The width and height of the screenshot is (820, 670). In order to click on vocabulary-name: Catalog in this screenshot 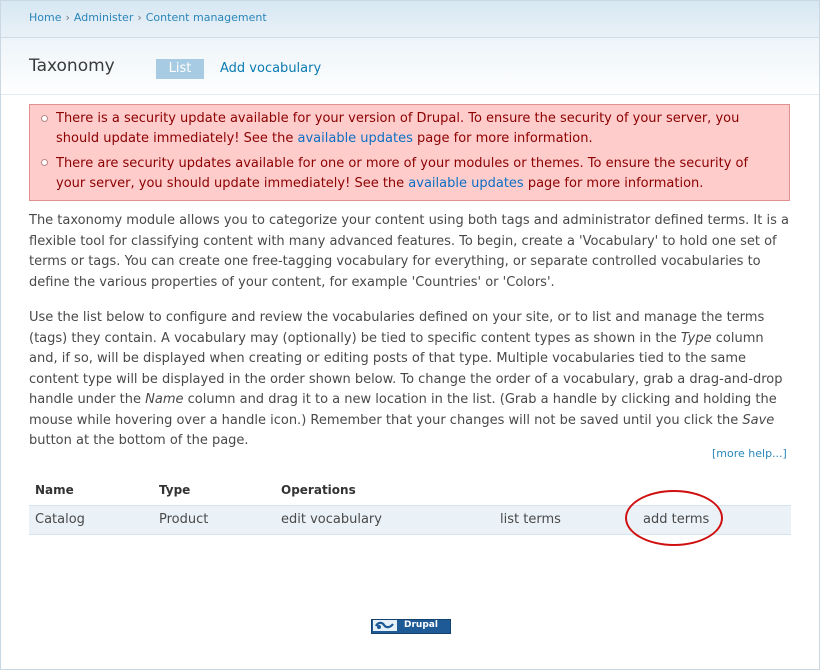, I will do `click(60, 519)`.